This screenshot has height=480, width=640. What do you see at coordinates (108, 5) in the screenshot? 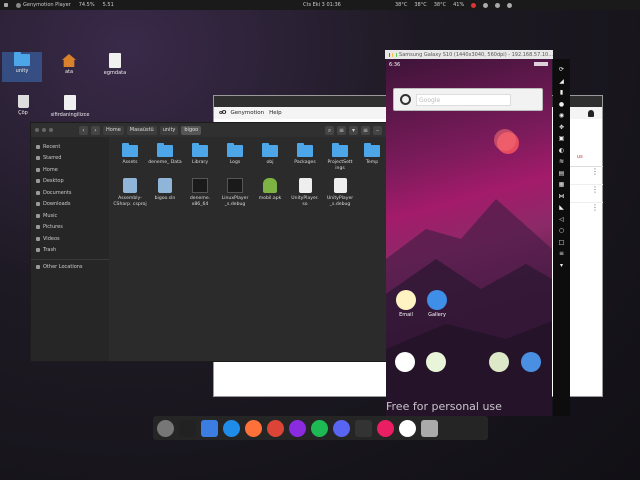
I see `memory-indicator: 5.51` at bounding box center [108, 5].